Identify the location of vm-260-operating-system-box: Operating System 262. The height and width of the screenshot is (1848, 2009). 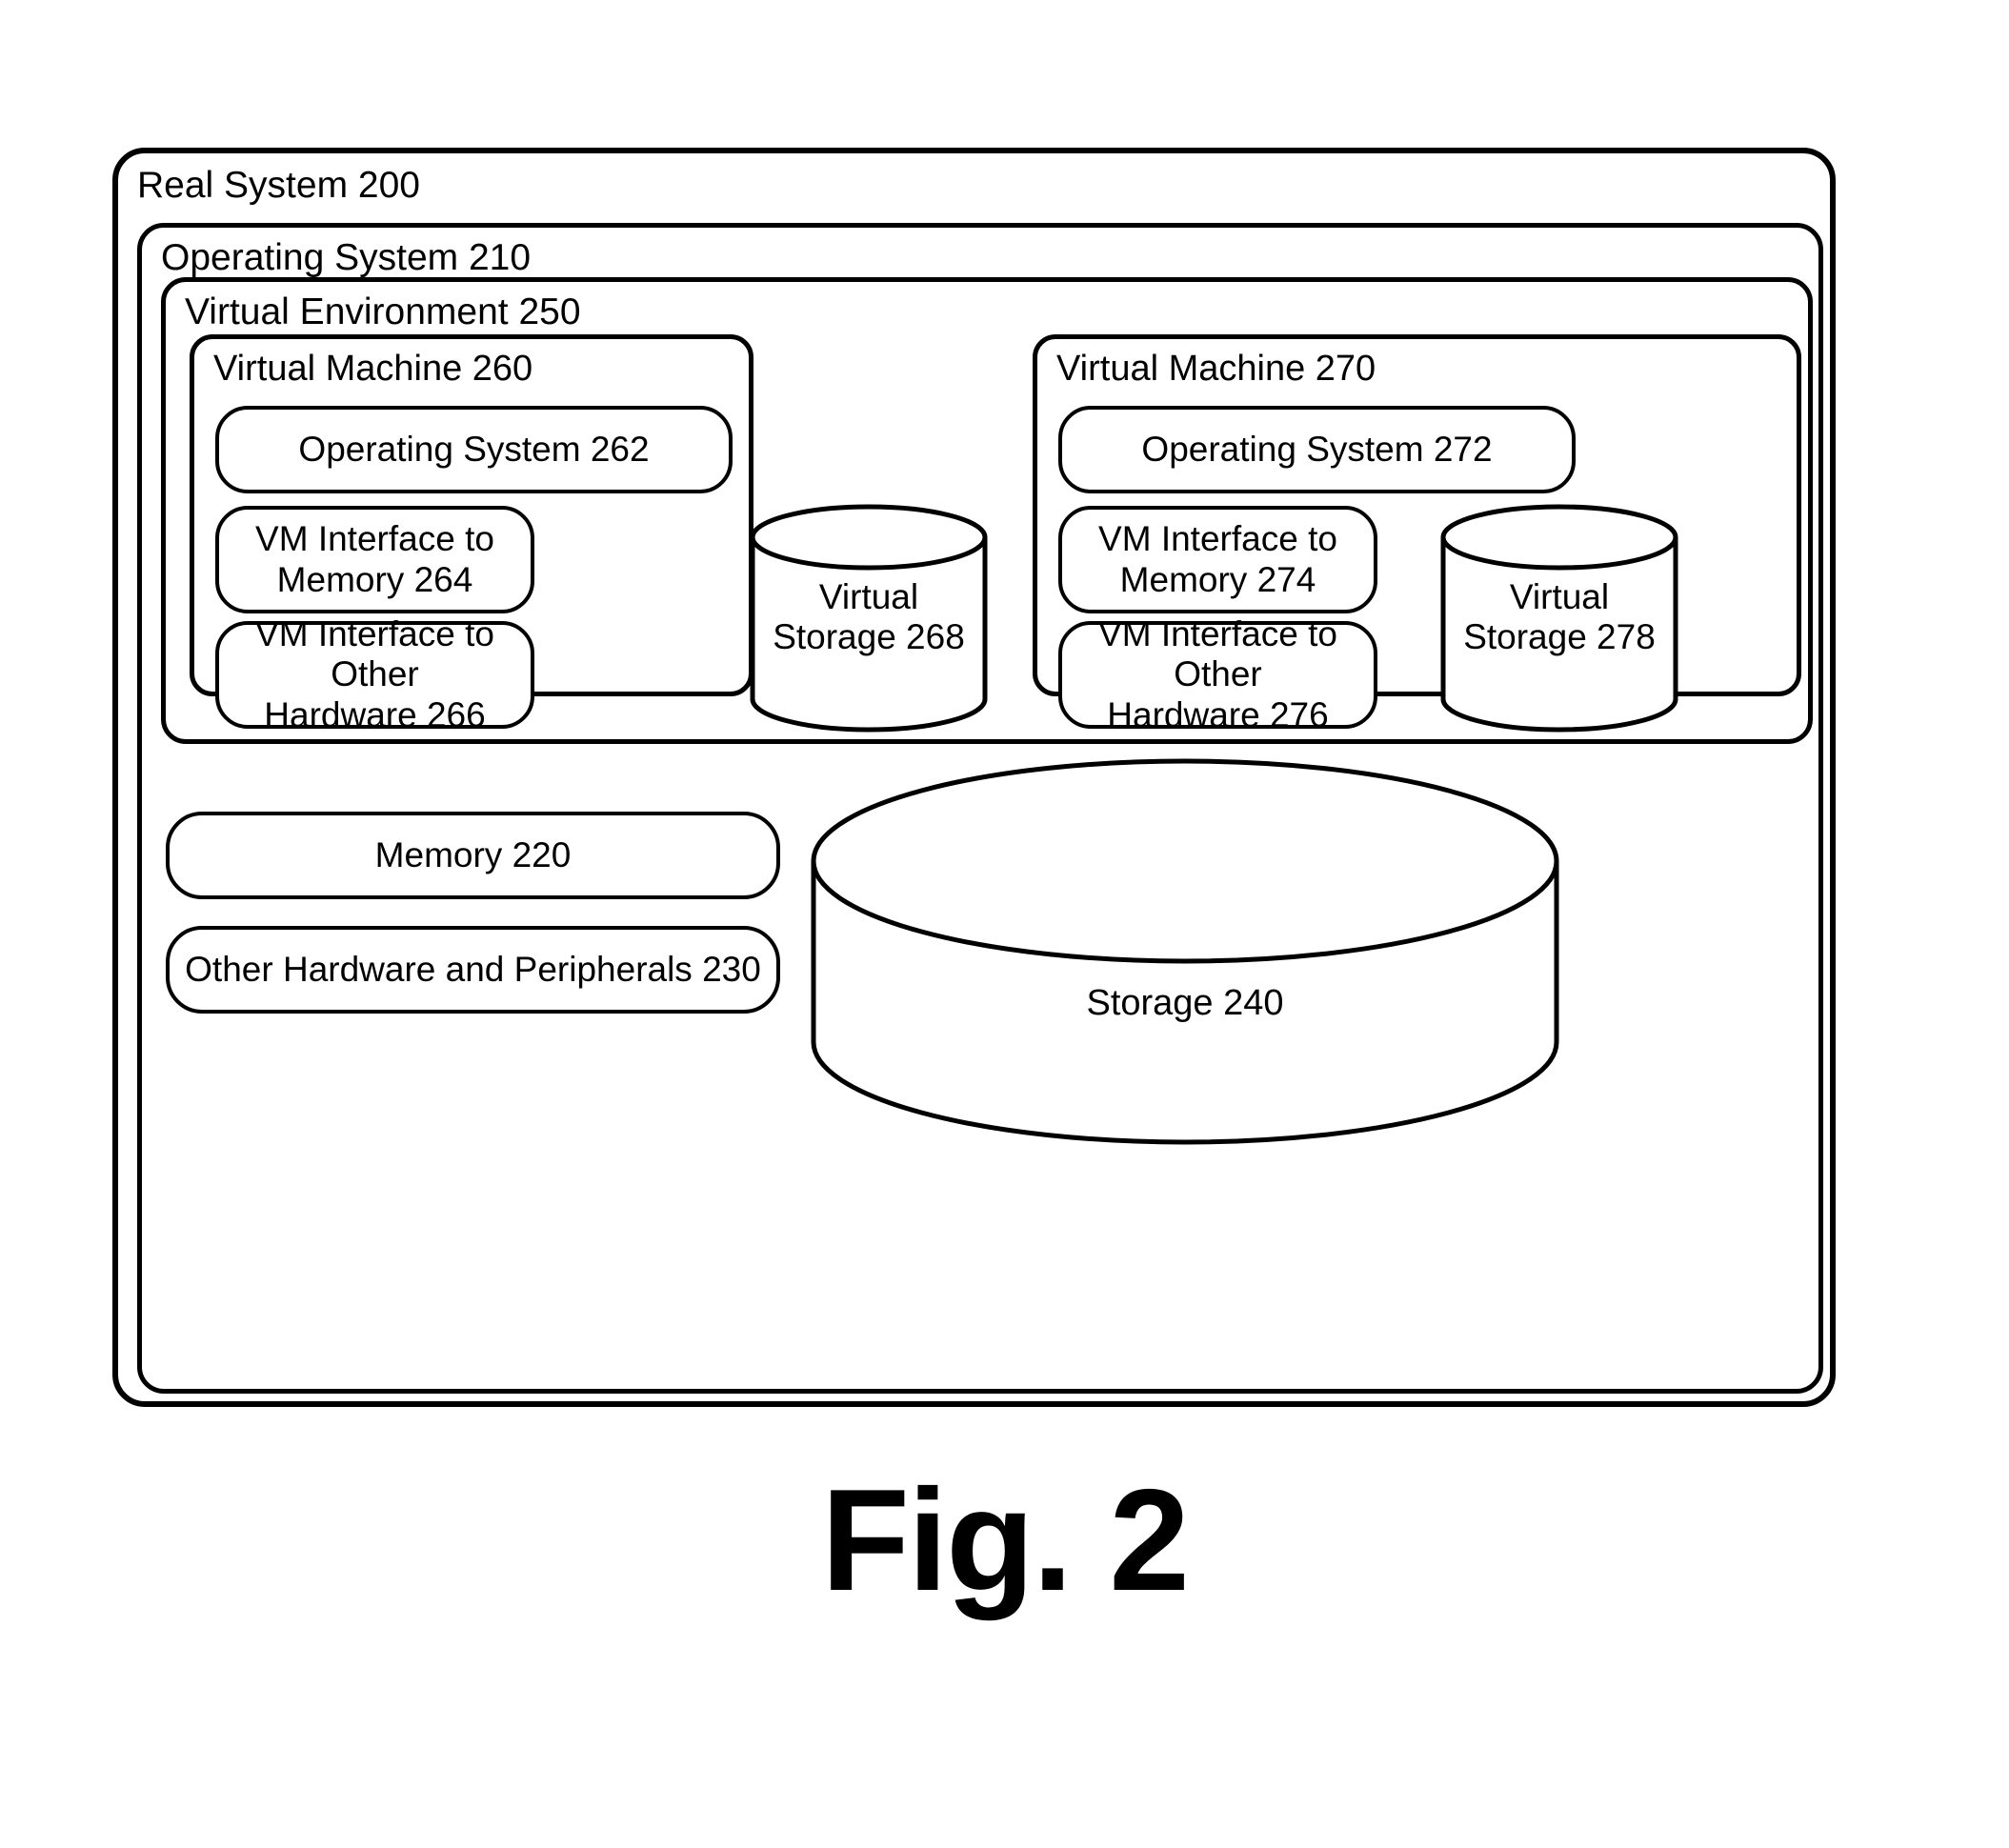
(474, 449).